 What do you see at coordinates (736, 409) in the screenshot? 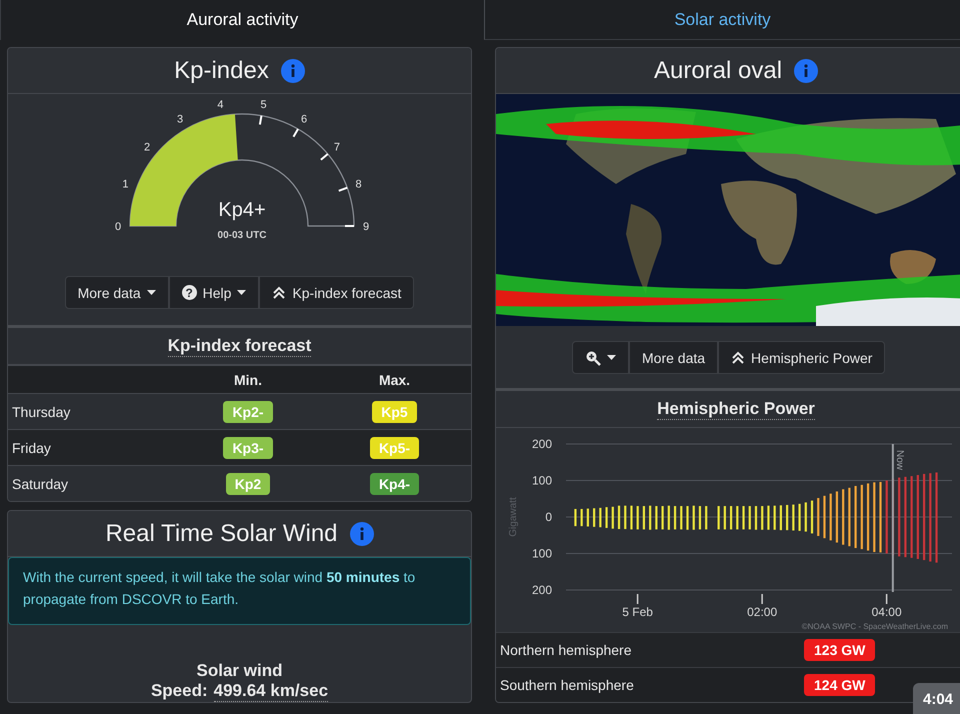
I see `section-title: Hemispheric Power` at bounding box center [736, 409].